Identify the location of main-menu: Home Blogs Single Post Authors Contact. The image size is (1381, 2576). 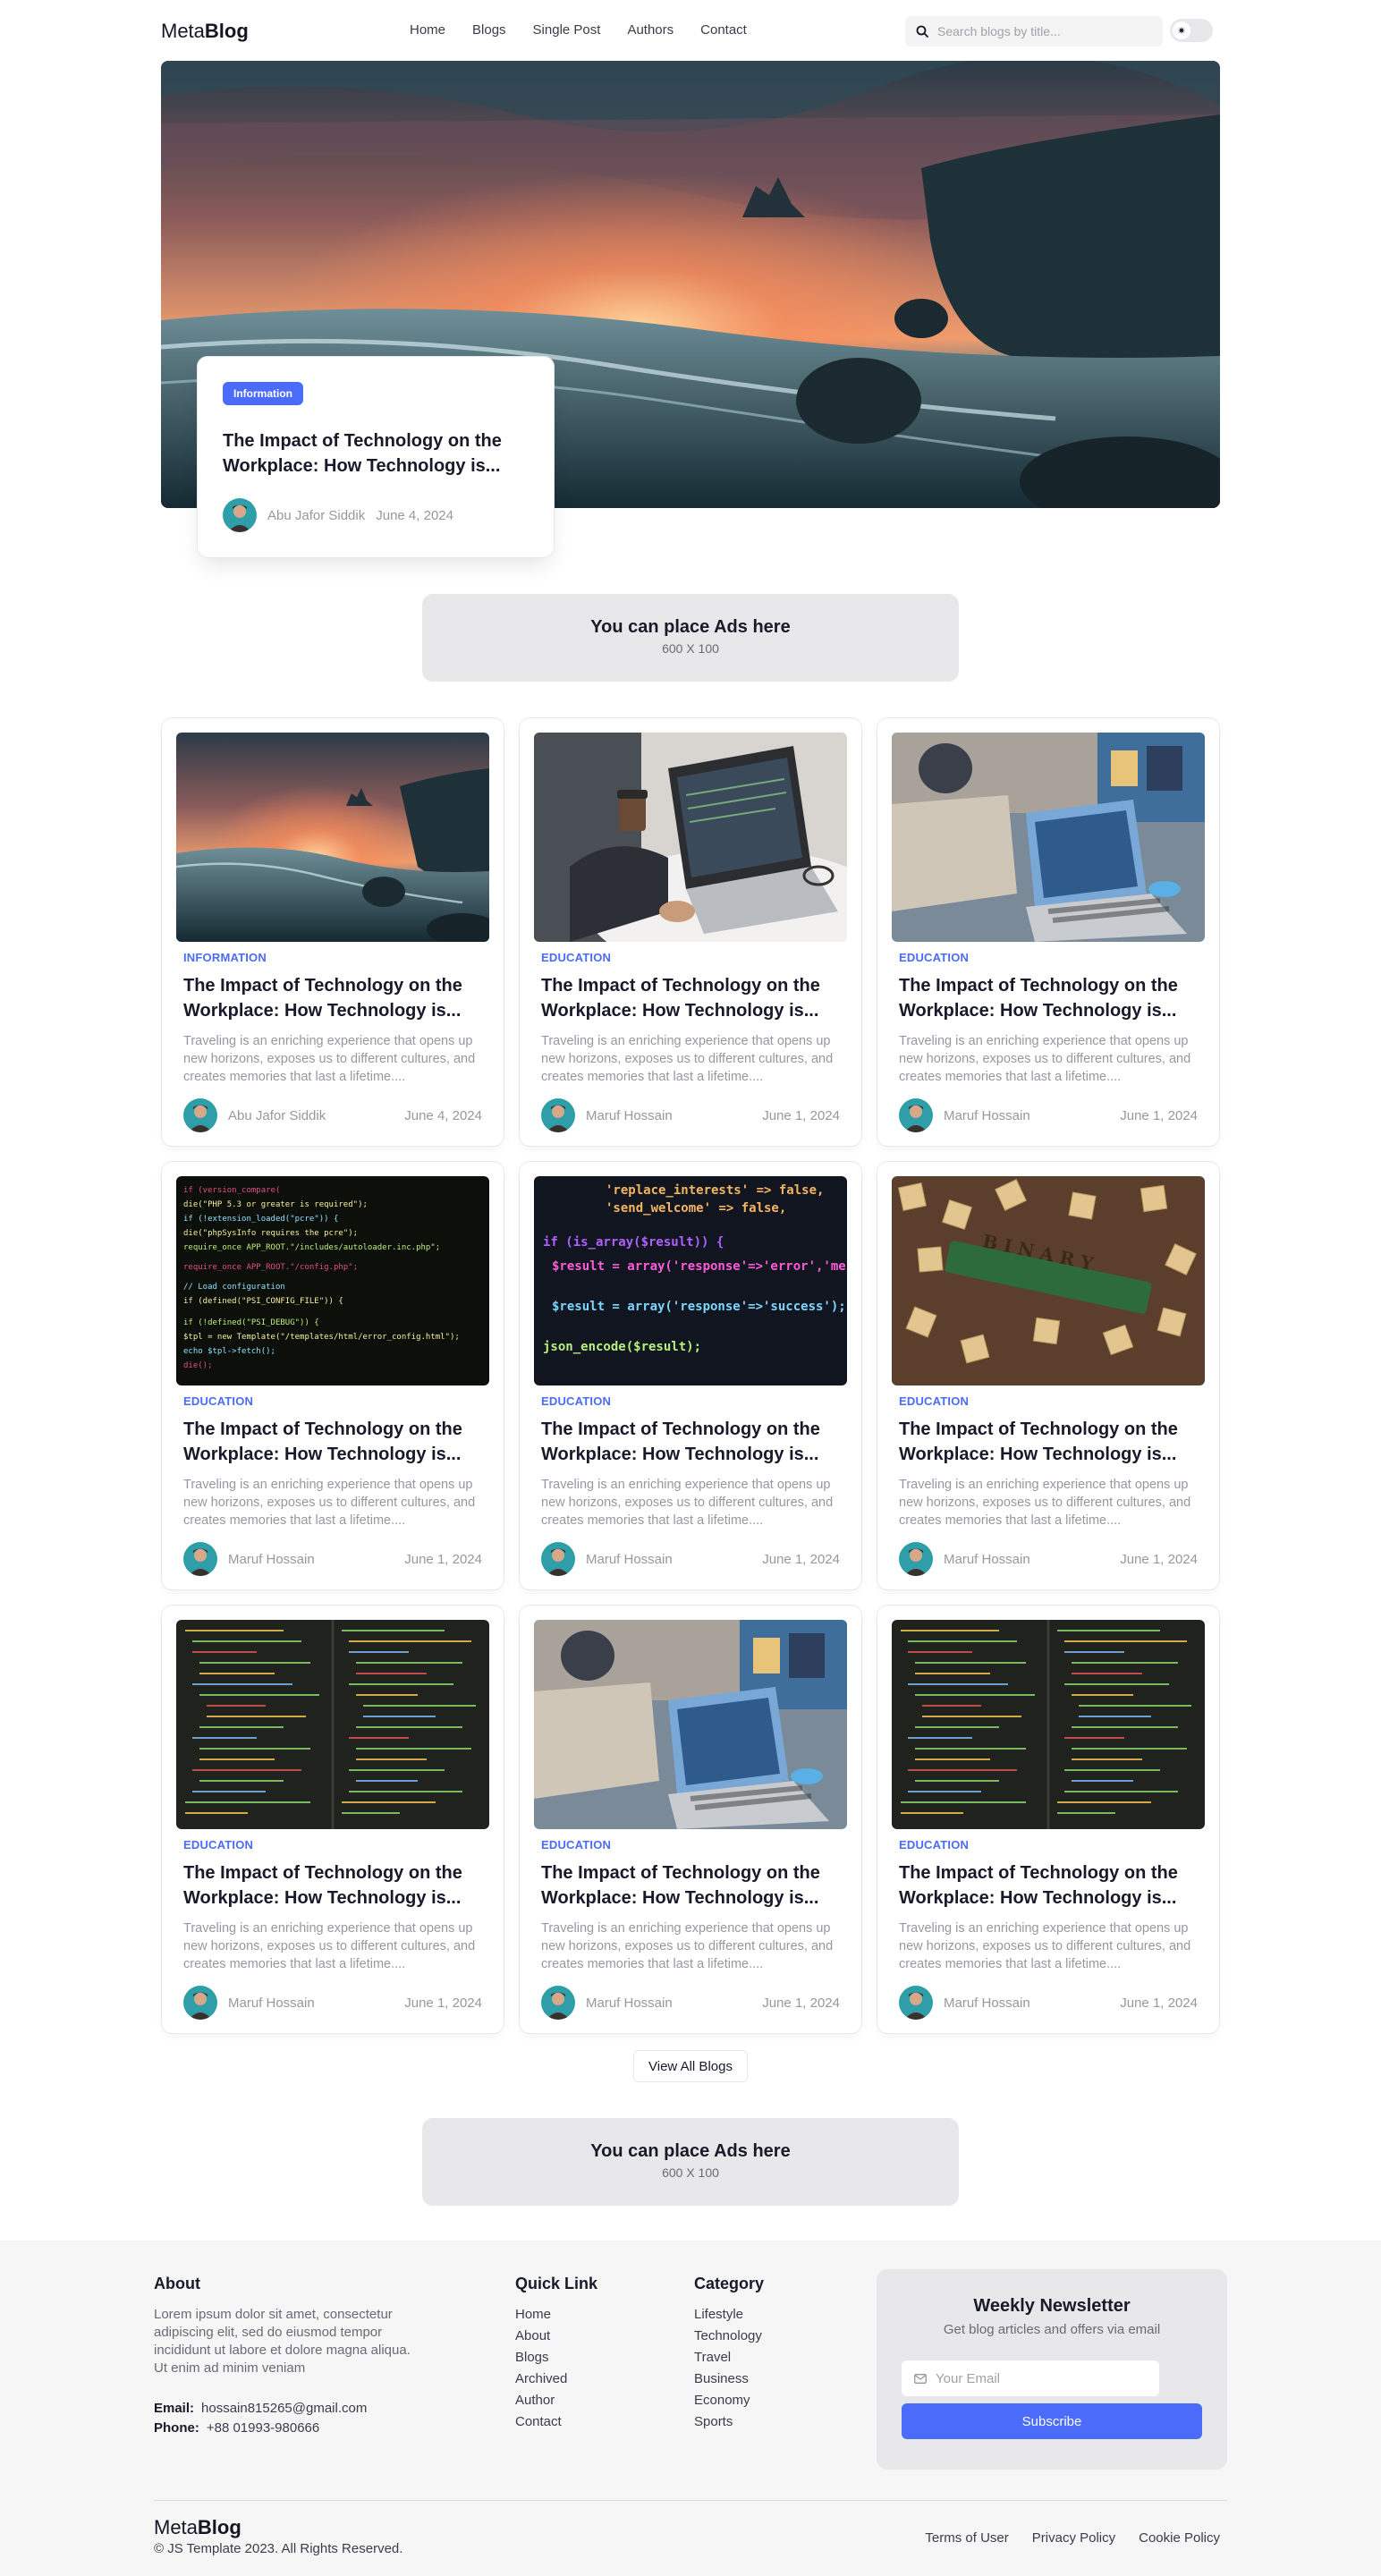
(578, 30).